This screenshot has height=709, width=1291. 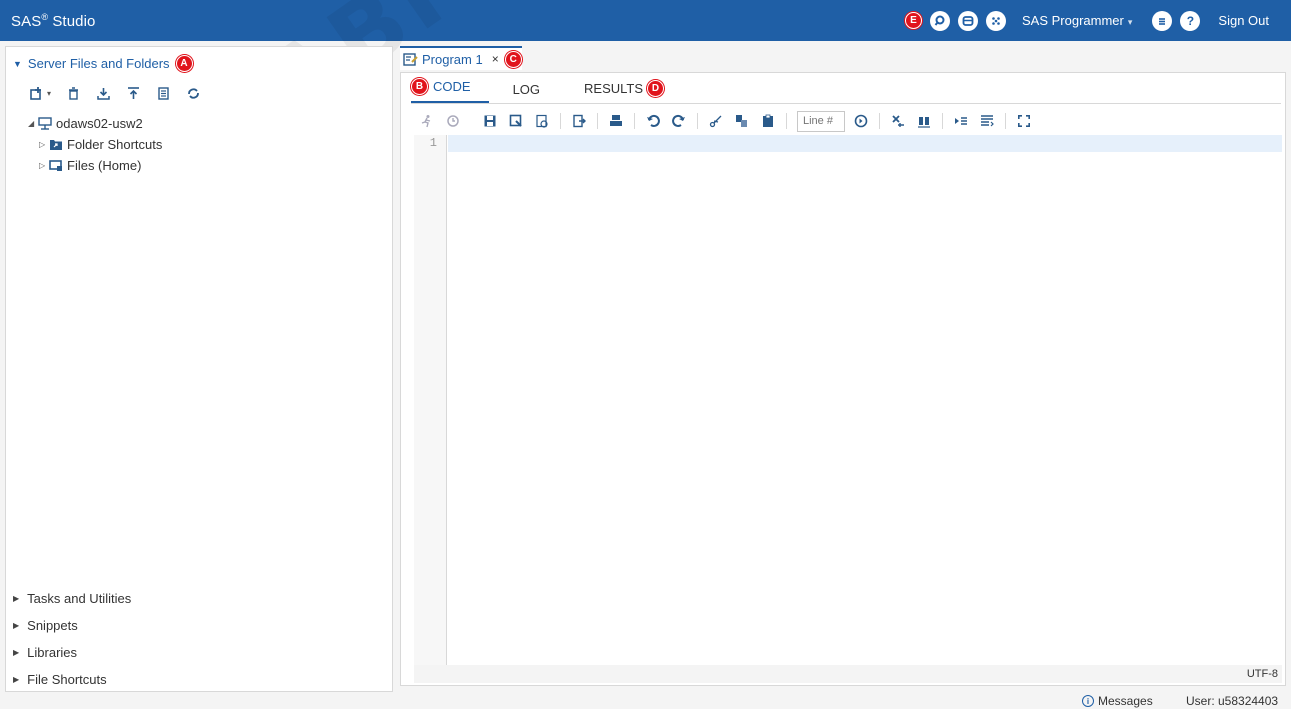 What do you see at coordinates (1262, 674) in the screenshot?
I see `encoding-label: UTF-8` at bounding box center [1262, 674].